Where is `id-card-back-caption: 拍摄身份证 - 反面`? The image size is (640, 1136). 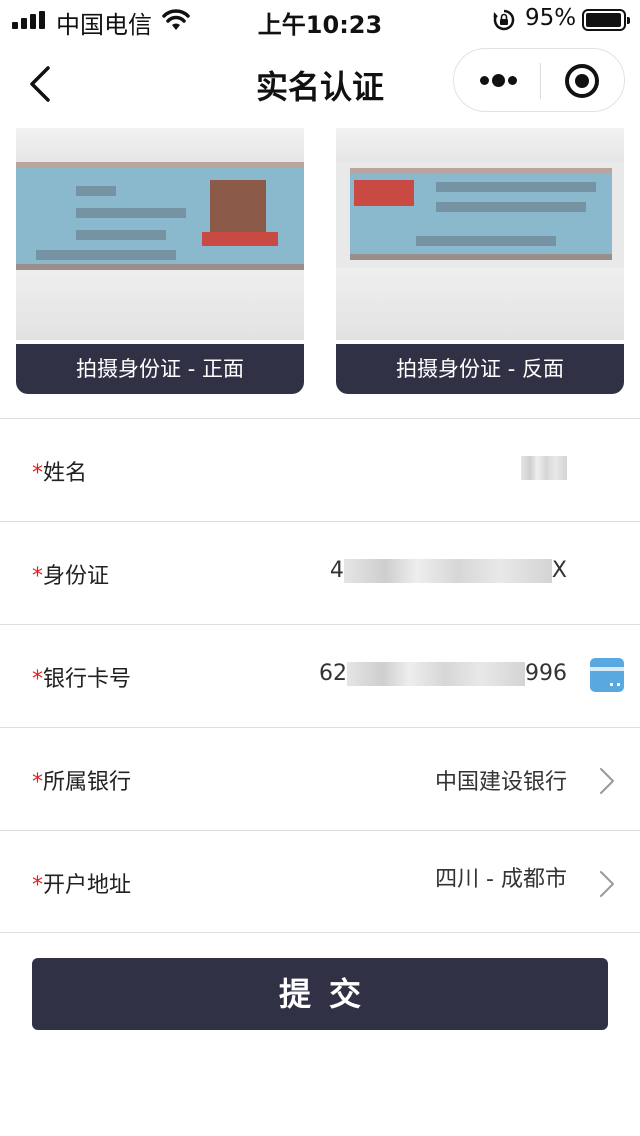 id-card-back-caption: 拍摄身份证 - 反面 is located at coordinates (480, 369).